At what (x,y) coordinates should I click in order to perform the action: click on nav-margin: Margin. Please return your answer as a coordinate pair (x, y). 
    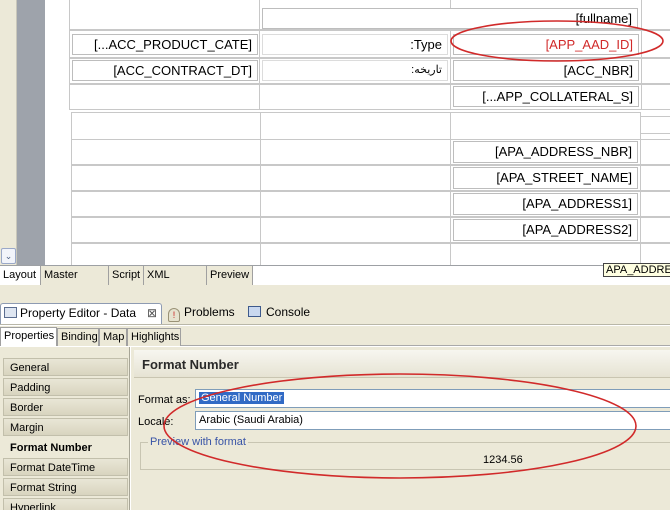
    Looking at the image, I should click on (65, 427).